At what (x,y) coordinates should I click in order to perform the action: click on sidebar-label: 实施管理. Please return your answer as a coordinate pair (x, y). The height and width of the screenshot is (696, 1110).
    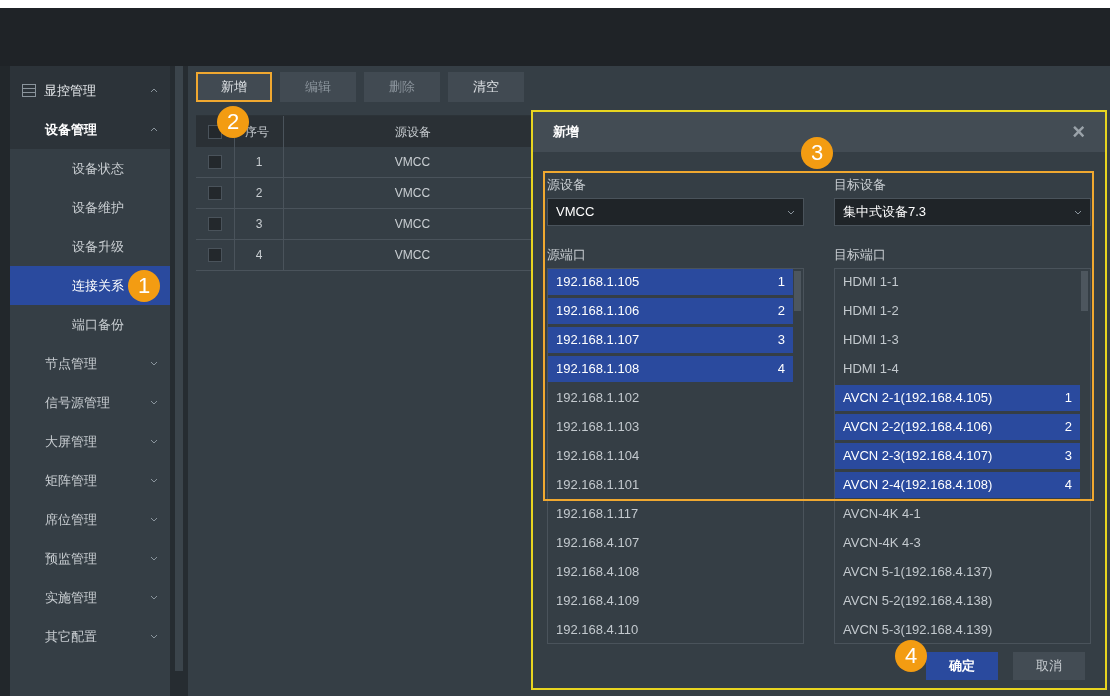
    Looking at the image, I should click on (71, 597).